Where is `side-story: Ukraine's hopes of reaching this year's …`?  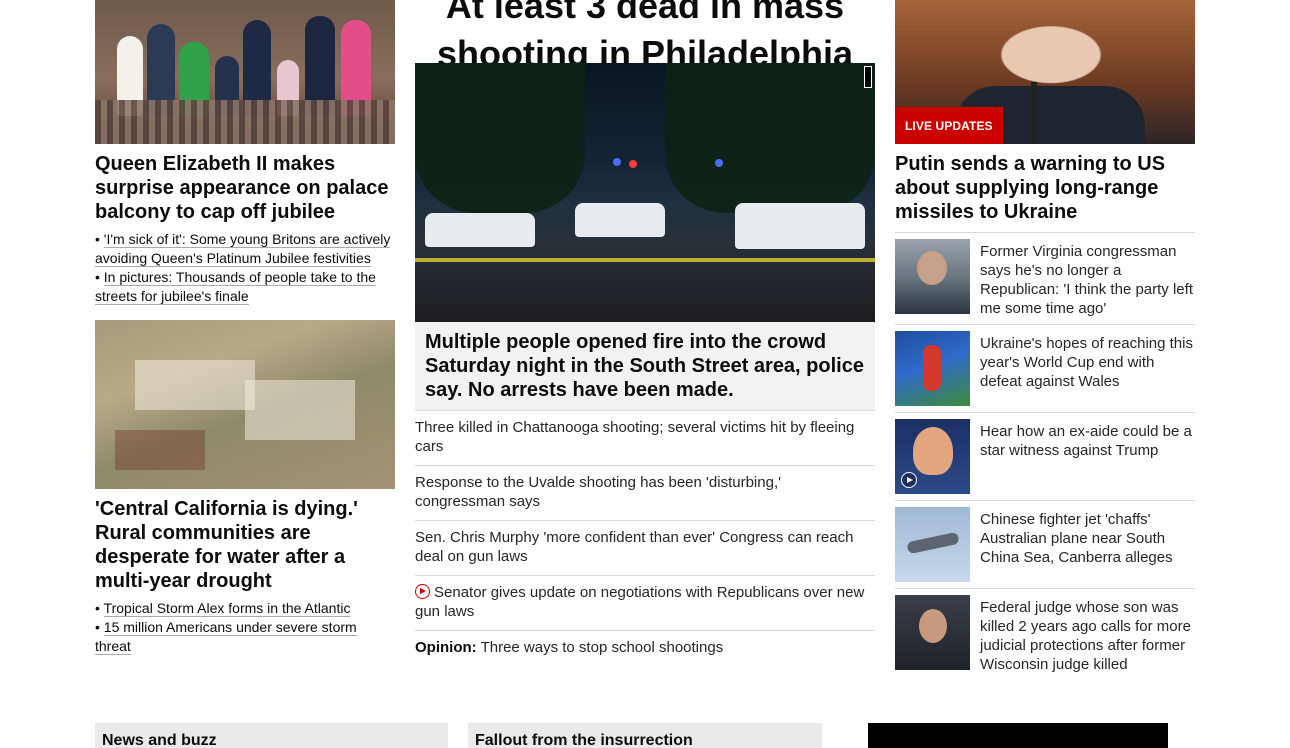 side-story: Ukraine's hopes of reaching this year's … is located at coordinates (1045, 369).